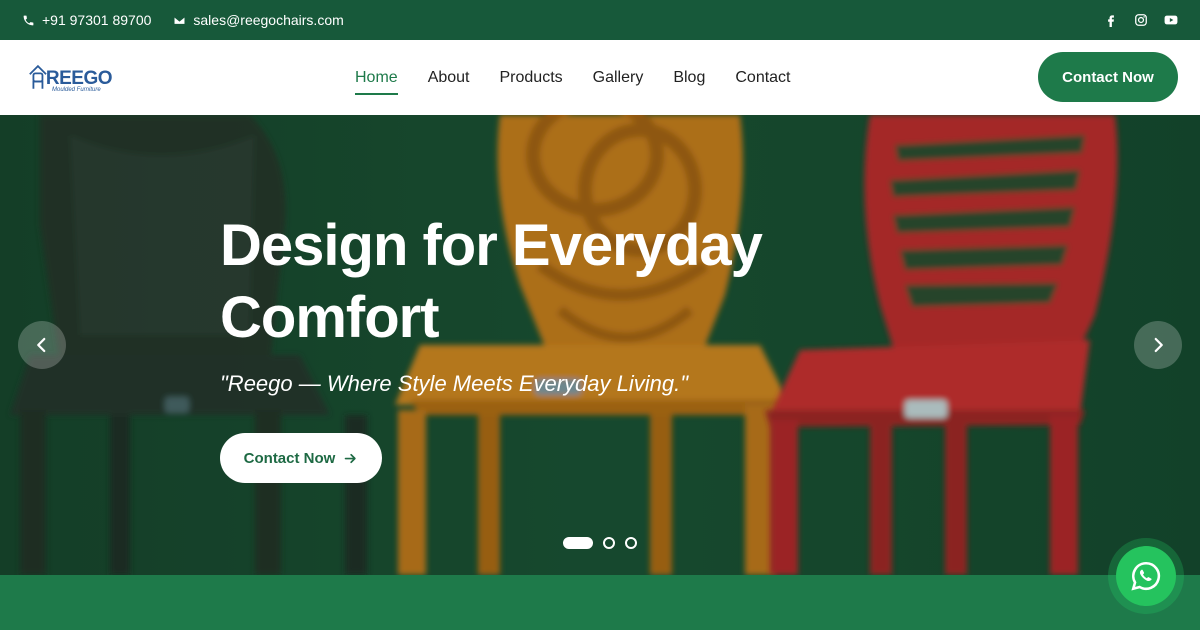 The width and height of the screenshot is (1200, 630). I want to click on facebook-icon, so click(1111, 20).